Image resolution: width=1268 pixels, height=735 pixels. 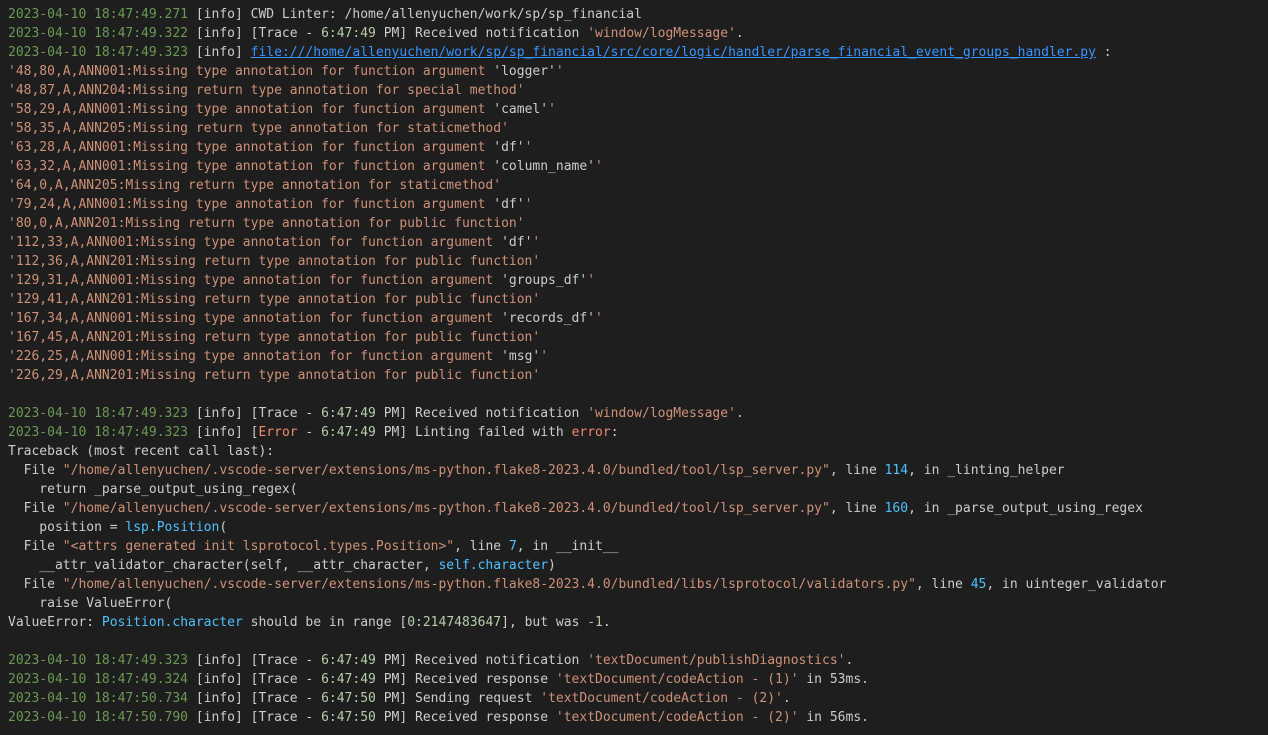 What do you see at coordinates (153, 489) in the screenshot?
I see `log-segment: return _parse_output_using_regex(` at bounding box center [153, 489].